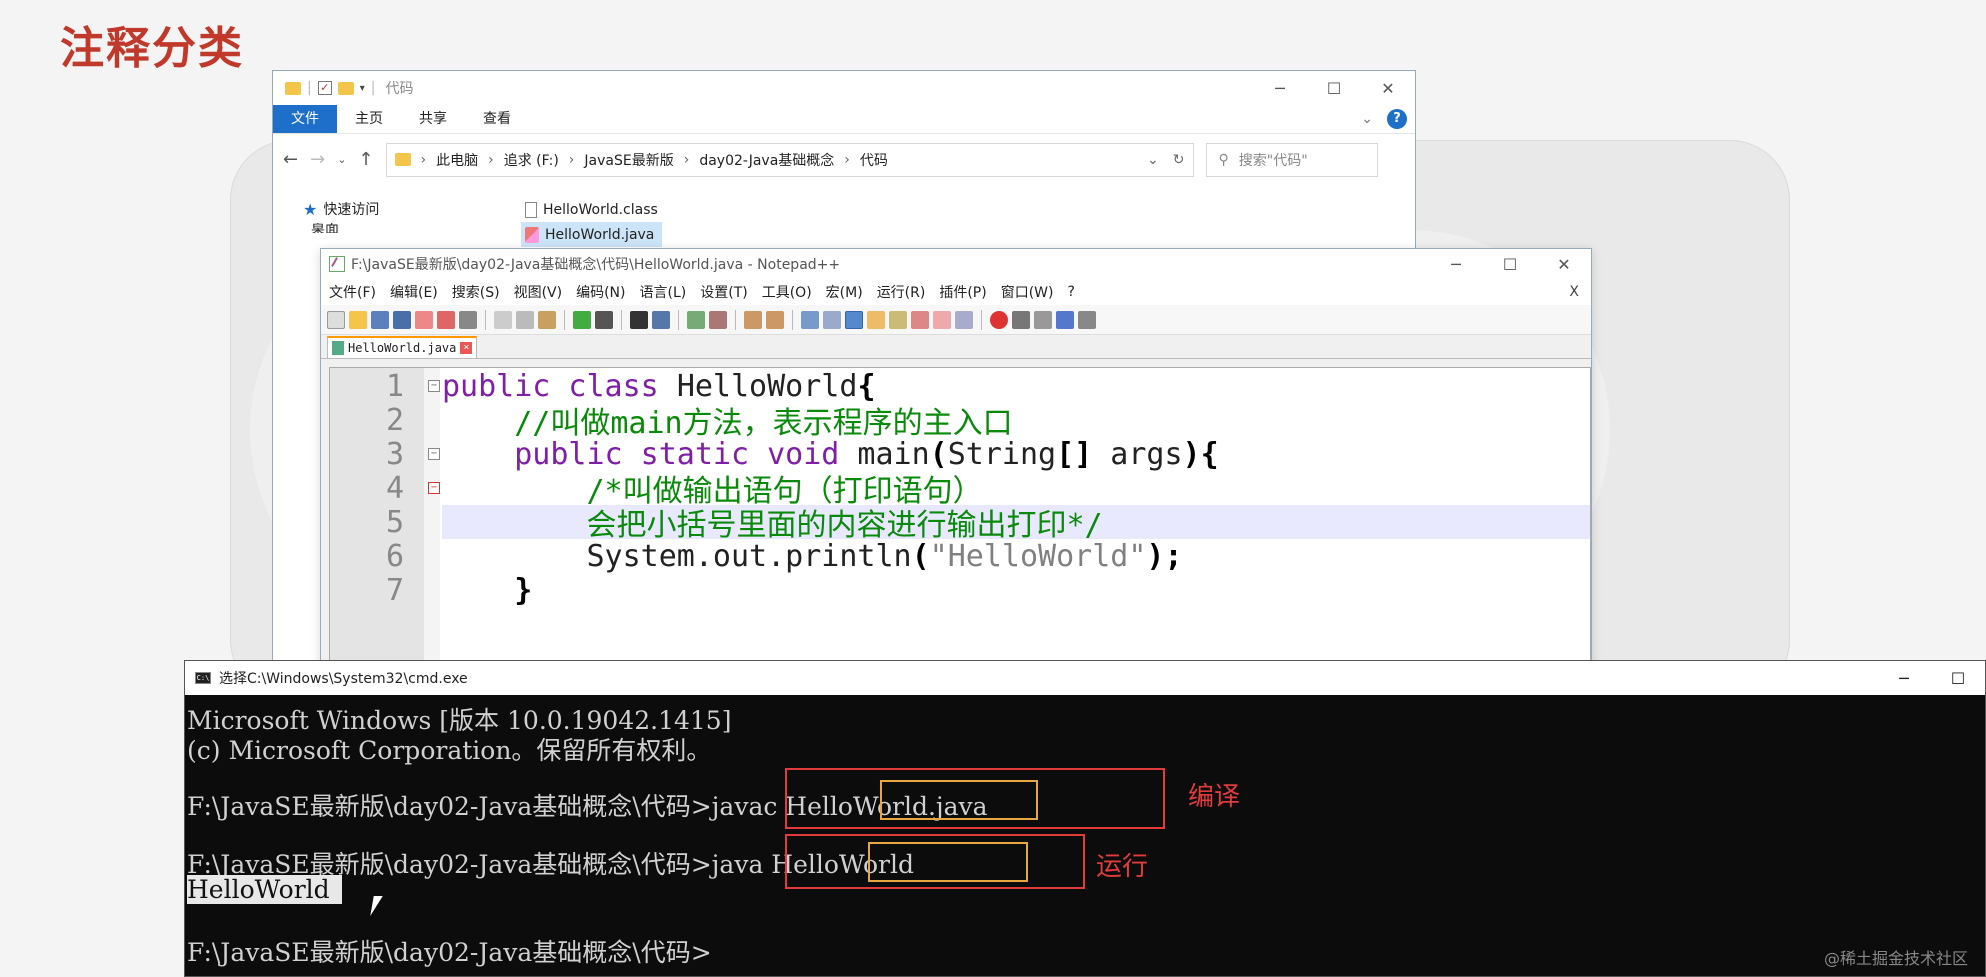 The width and height of the screenshot is (1986, 977). Describe the element at coordinates (1043, 319) in the screenshot. I see `play-macro-icon` at that location.